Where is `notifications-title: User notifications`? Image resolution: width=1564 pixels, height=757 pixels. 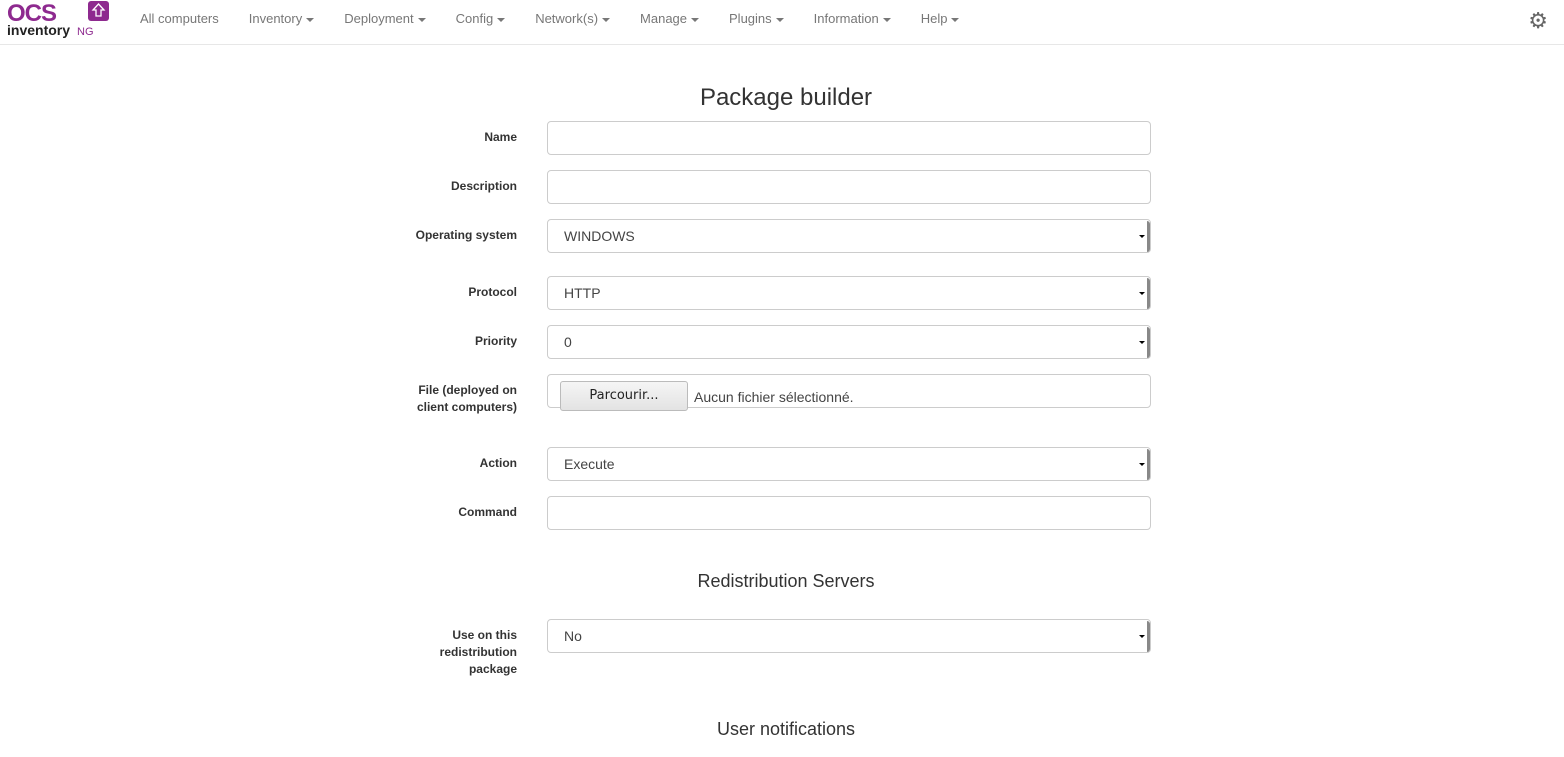 notifications-title: User notifications is located at coordinates (786, 729).